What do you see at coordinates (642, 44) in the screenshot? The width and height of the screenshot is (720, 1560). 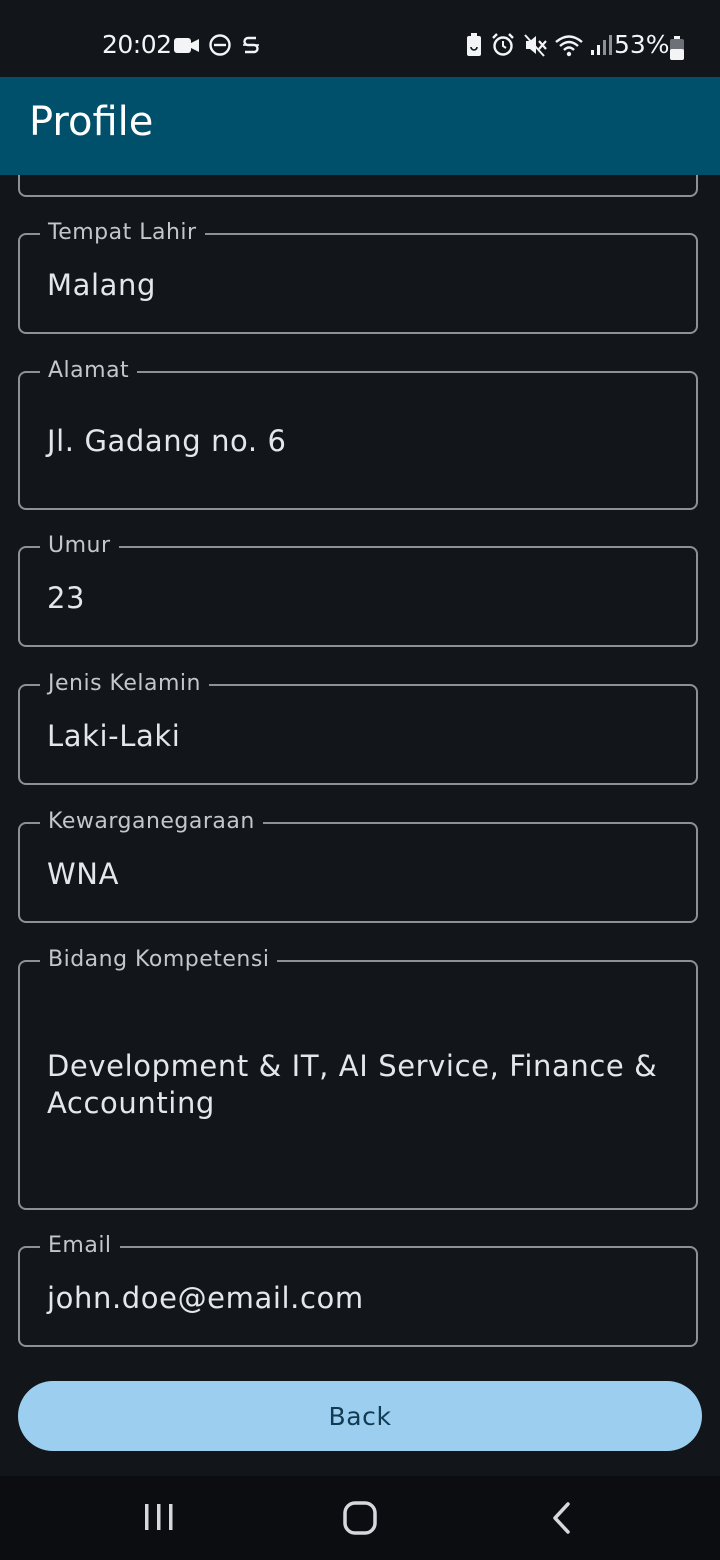 I see `battery-percentage: 53%` at bounding box center [642, 44].